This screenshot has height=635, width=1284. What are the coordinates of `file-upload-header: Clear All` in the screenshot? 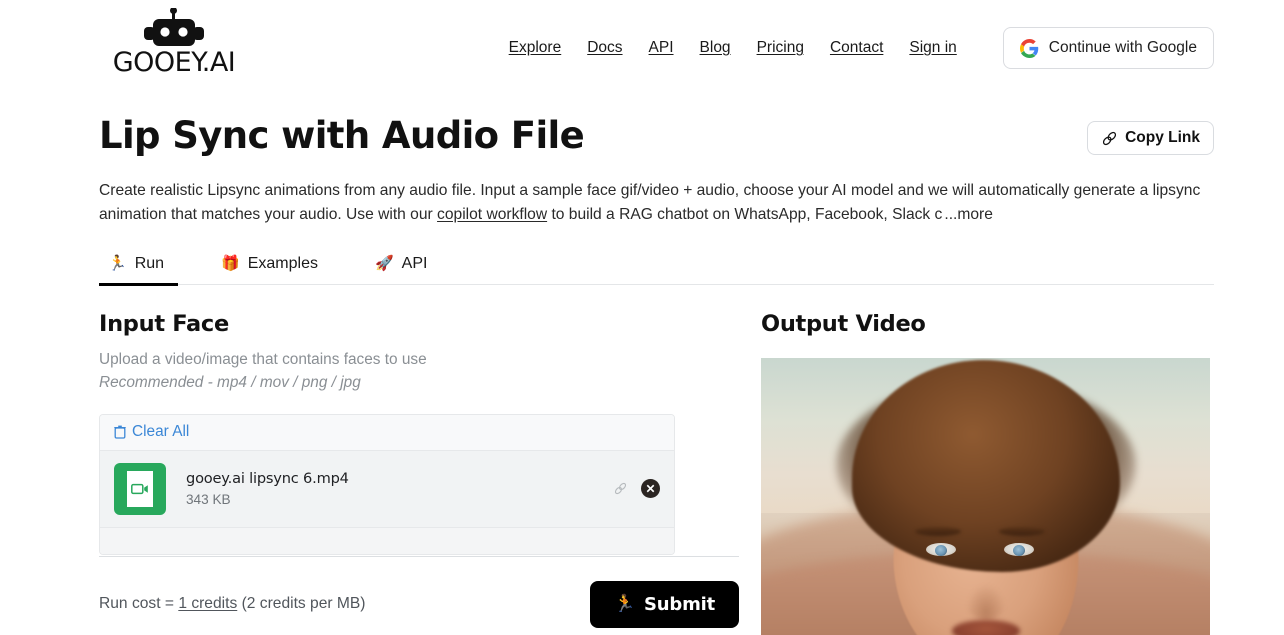 It's located at (387, 432).